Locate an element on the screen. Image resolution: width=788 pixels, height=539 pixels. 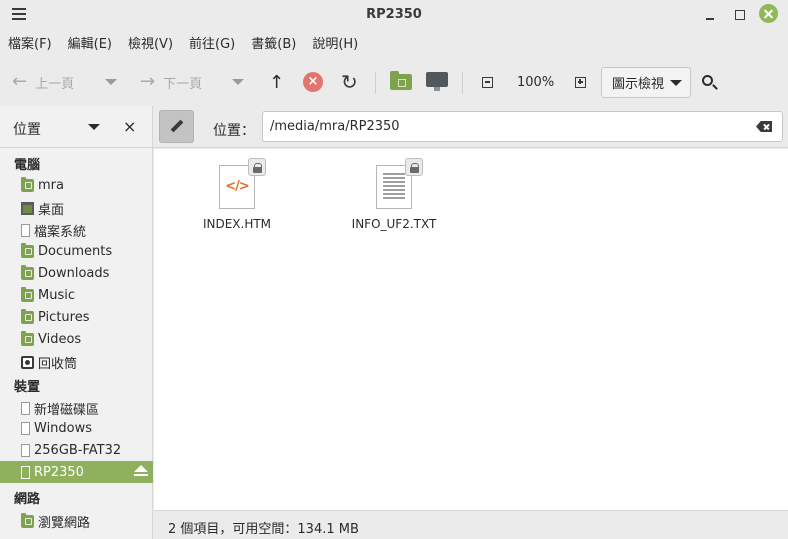
forward-button: → 下一頁 is located at coordinates (171, 82).